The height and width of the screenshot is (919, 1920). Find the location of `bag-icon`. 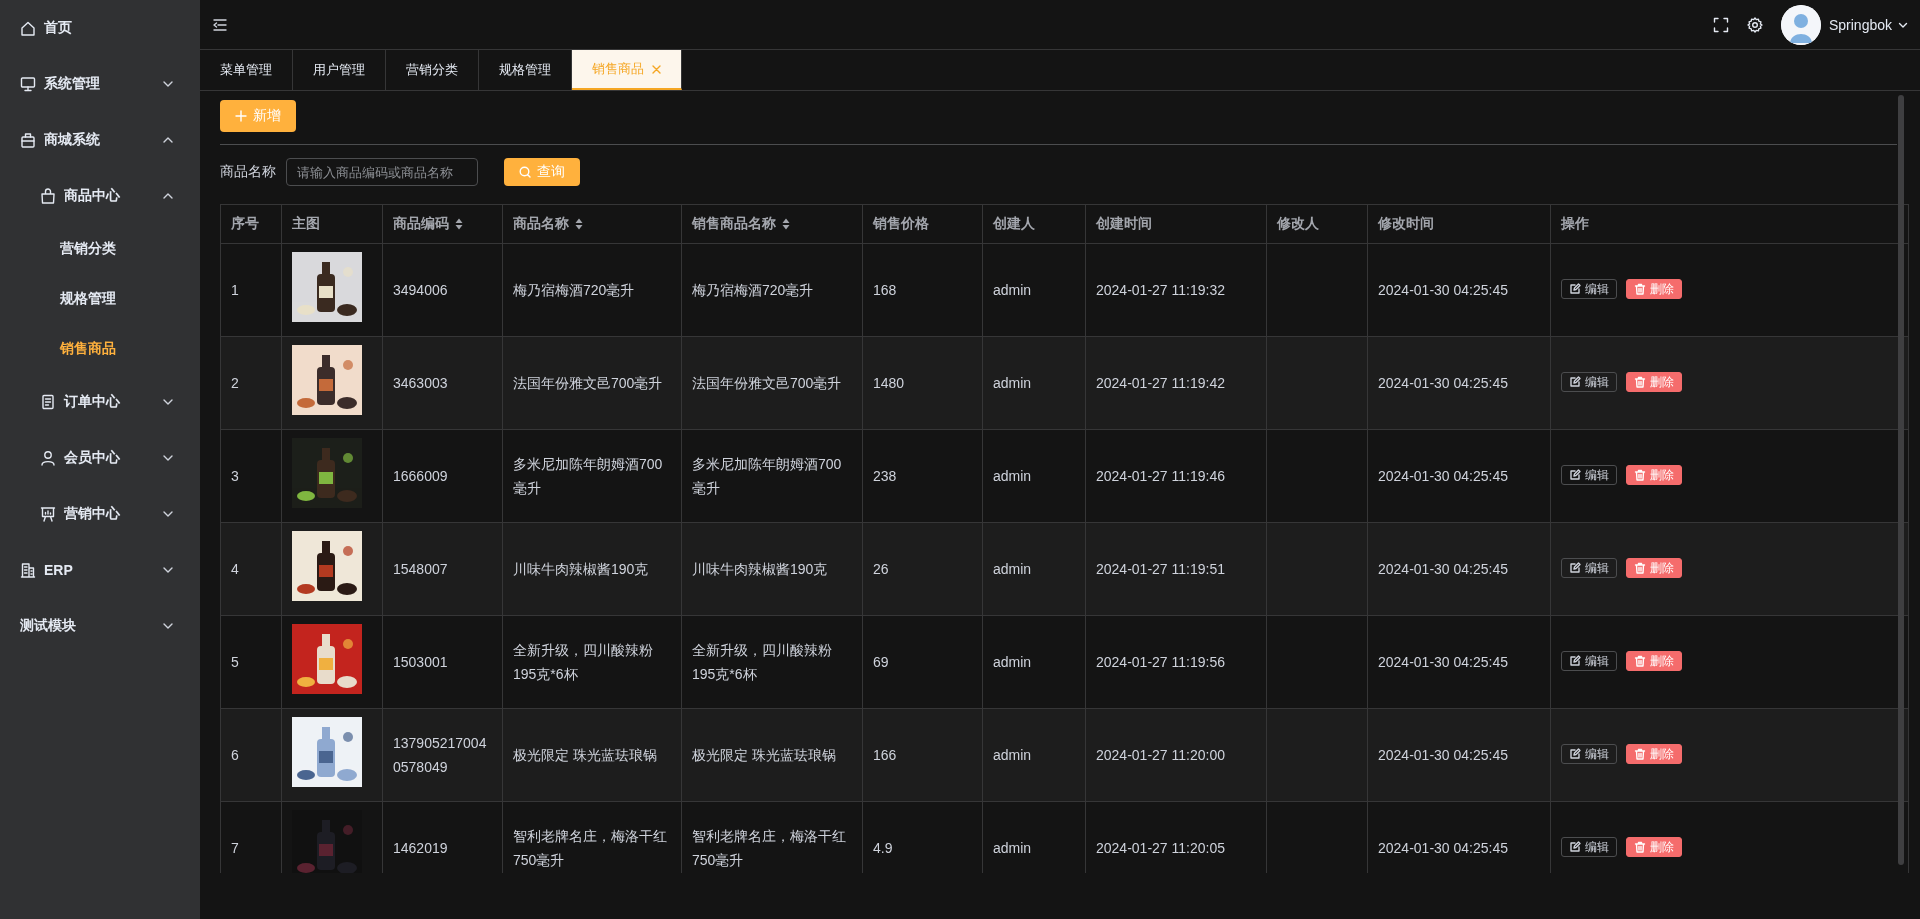

bag-icon is located at coordinates (28, 140).